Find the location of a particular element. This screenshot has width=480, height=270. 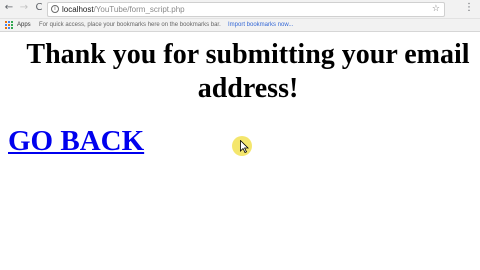

reload-icon: C is located at coordinates (39, 8).